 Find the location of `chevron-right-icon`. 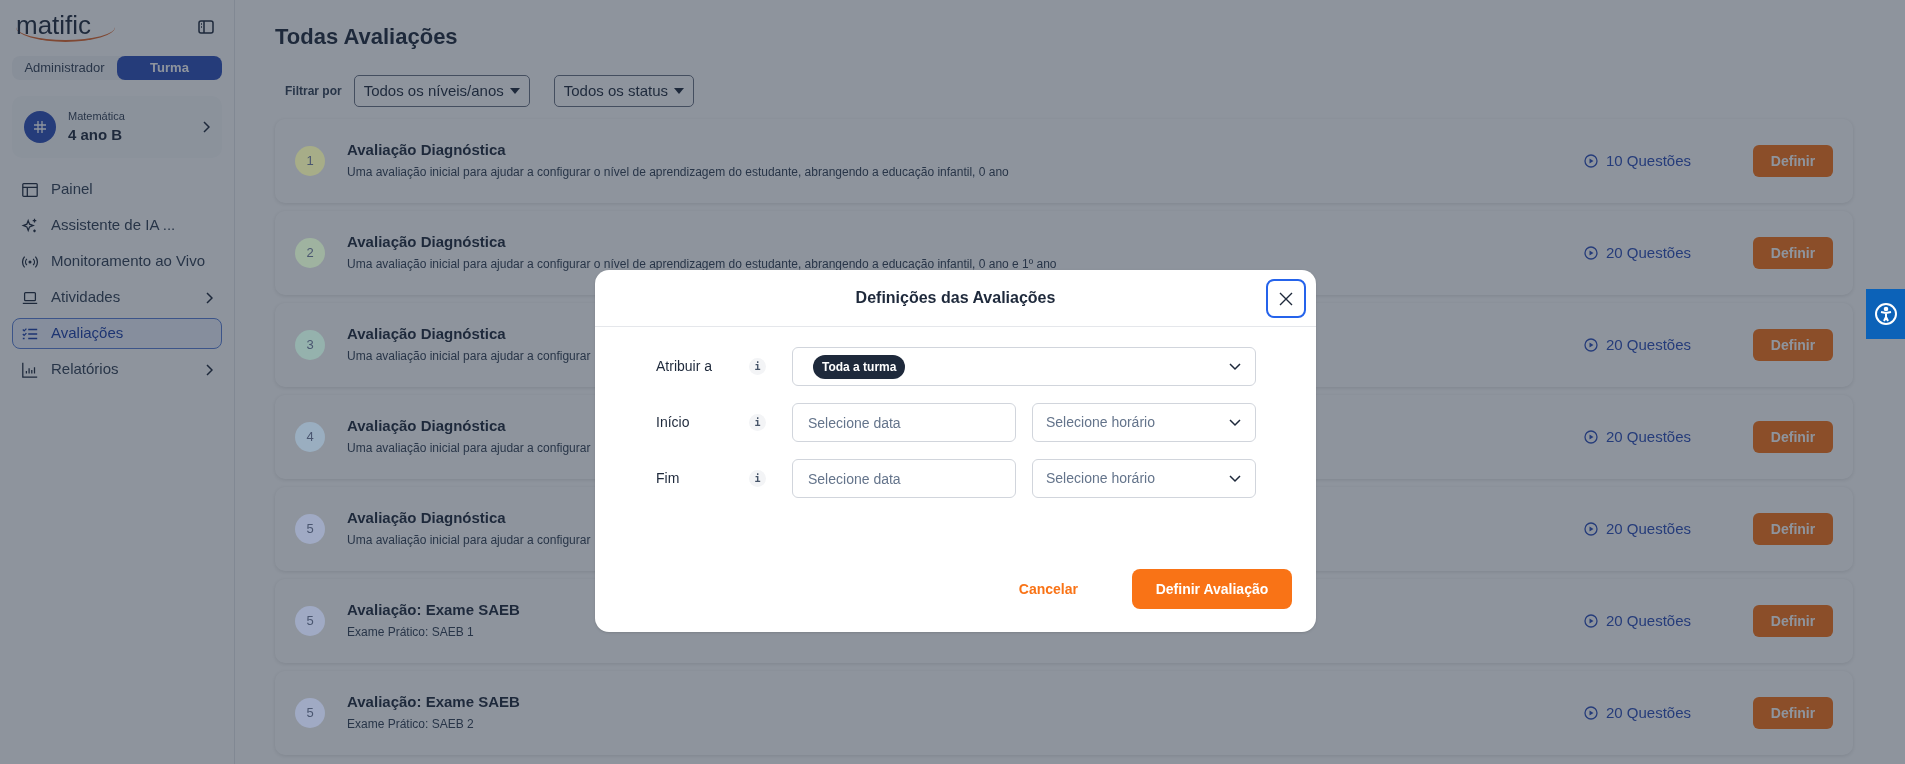

chevron-right-icon is located at coordinates (206, 127).